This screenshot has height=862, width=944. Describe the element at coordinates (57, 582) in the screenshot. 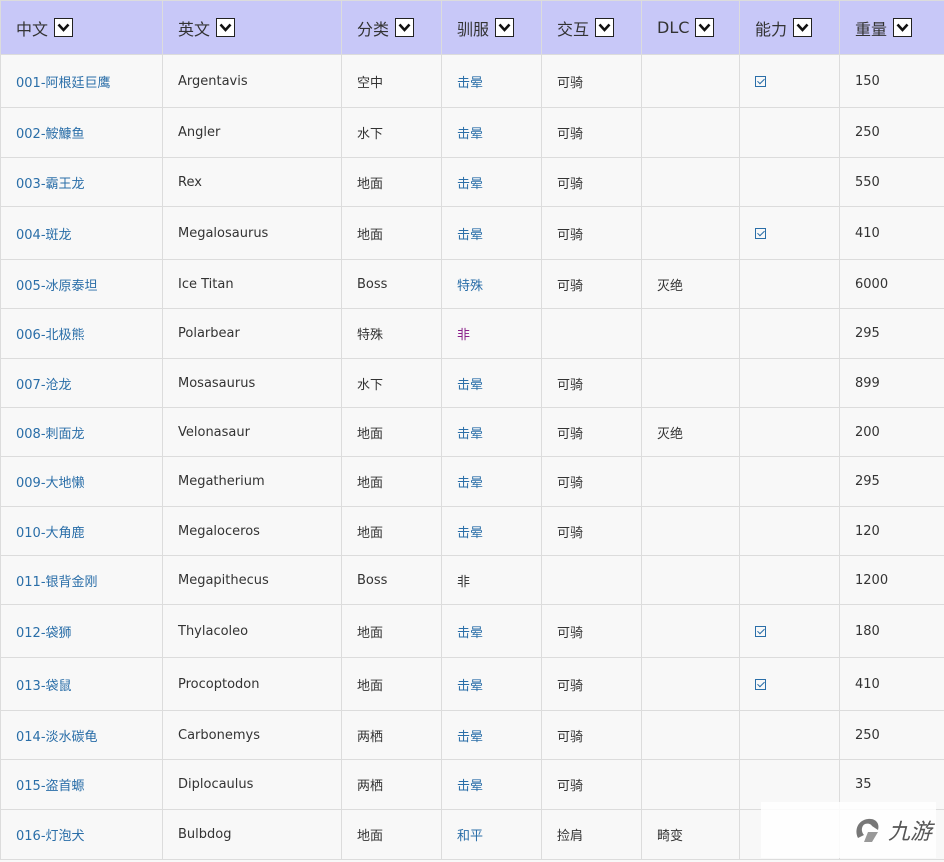

I see `creature-link: 011-银背金刚` at that location.